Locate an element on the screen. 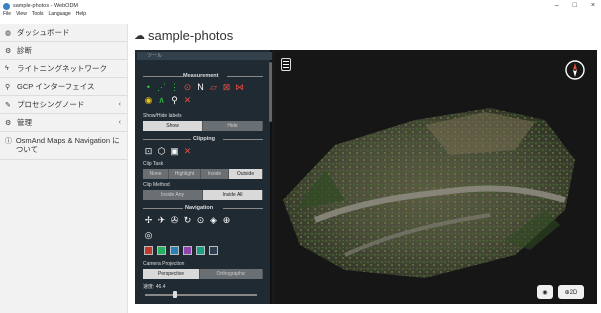 This screenshot has height=313, width=601. clip-box-icon: ▣ is located at coordinates (174, 151).